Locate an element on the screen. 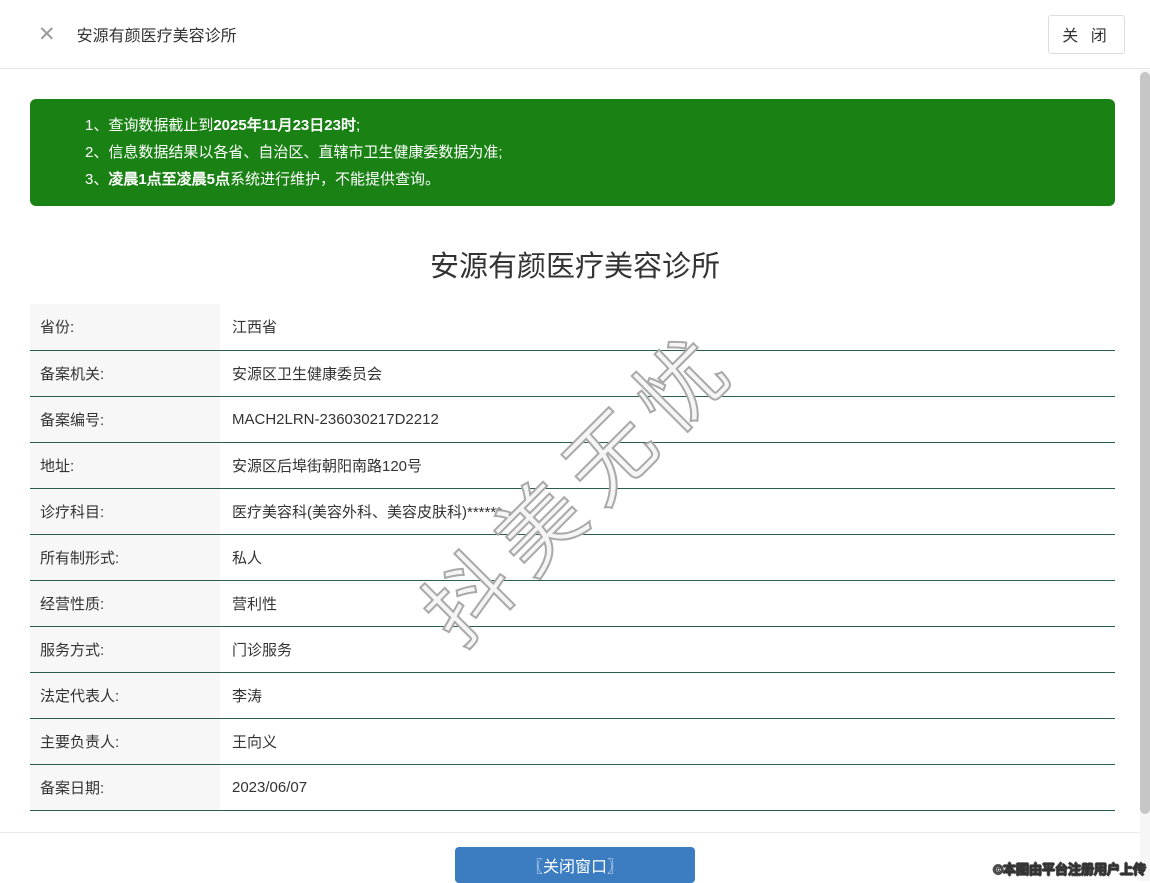 The image size is (1150, 883). table-row: 地址: 安源区后埠街朝阳南路120号 is located at coordinates (572, 465).